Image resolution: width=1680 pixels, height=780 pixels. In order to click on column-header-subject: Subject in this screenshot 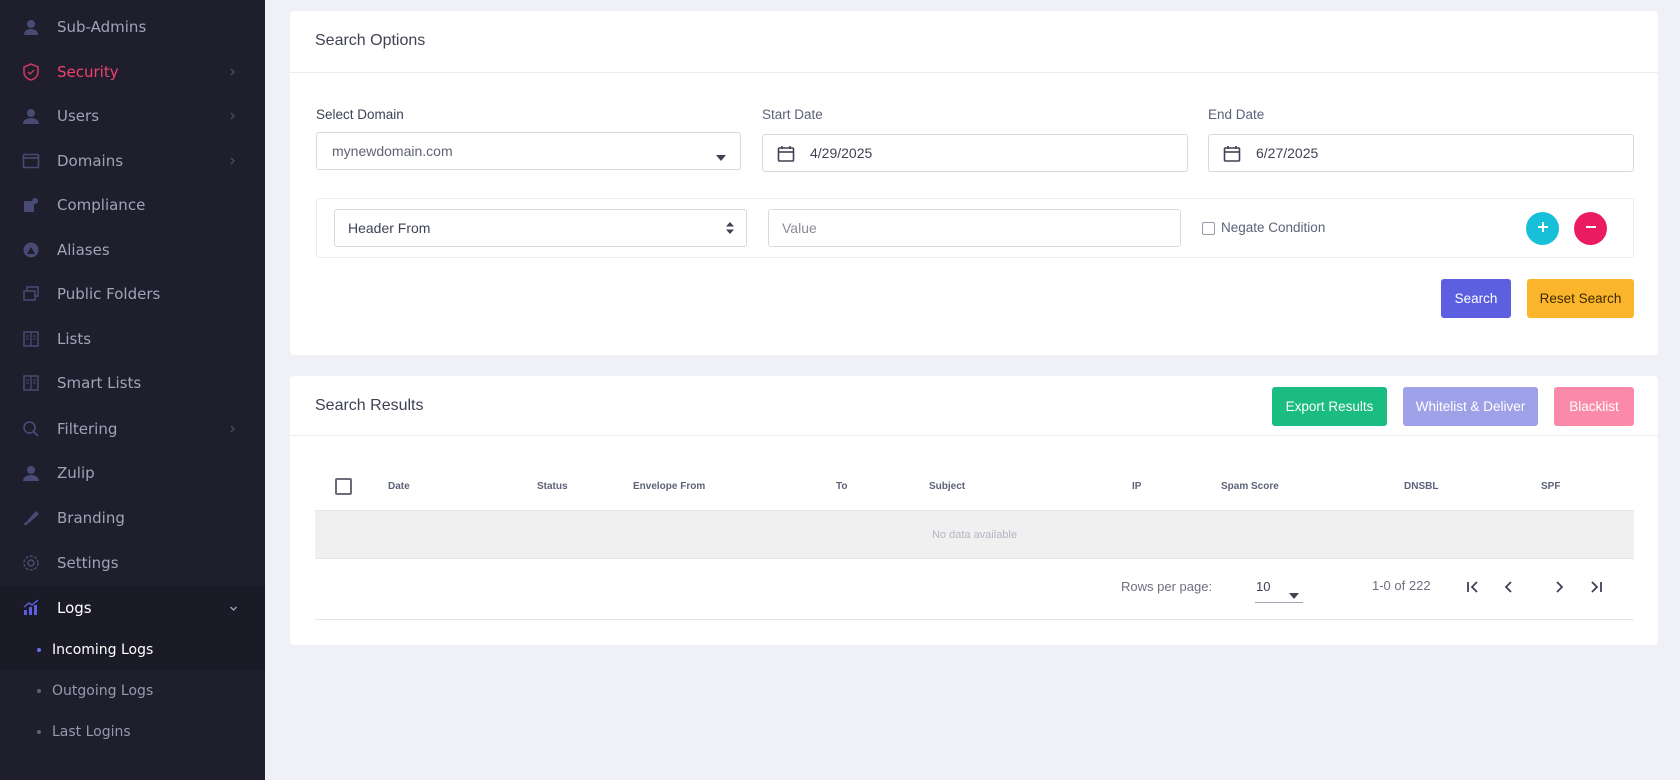, I will do `click(947, 486)`.